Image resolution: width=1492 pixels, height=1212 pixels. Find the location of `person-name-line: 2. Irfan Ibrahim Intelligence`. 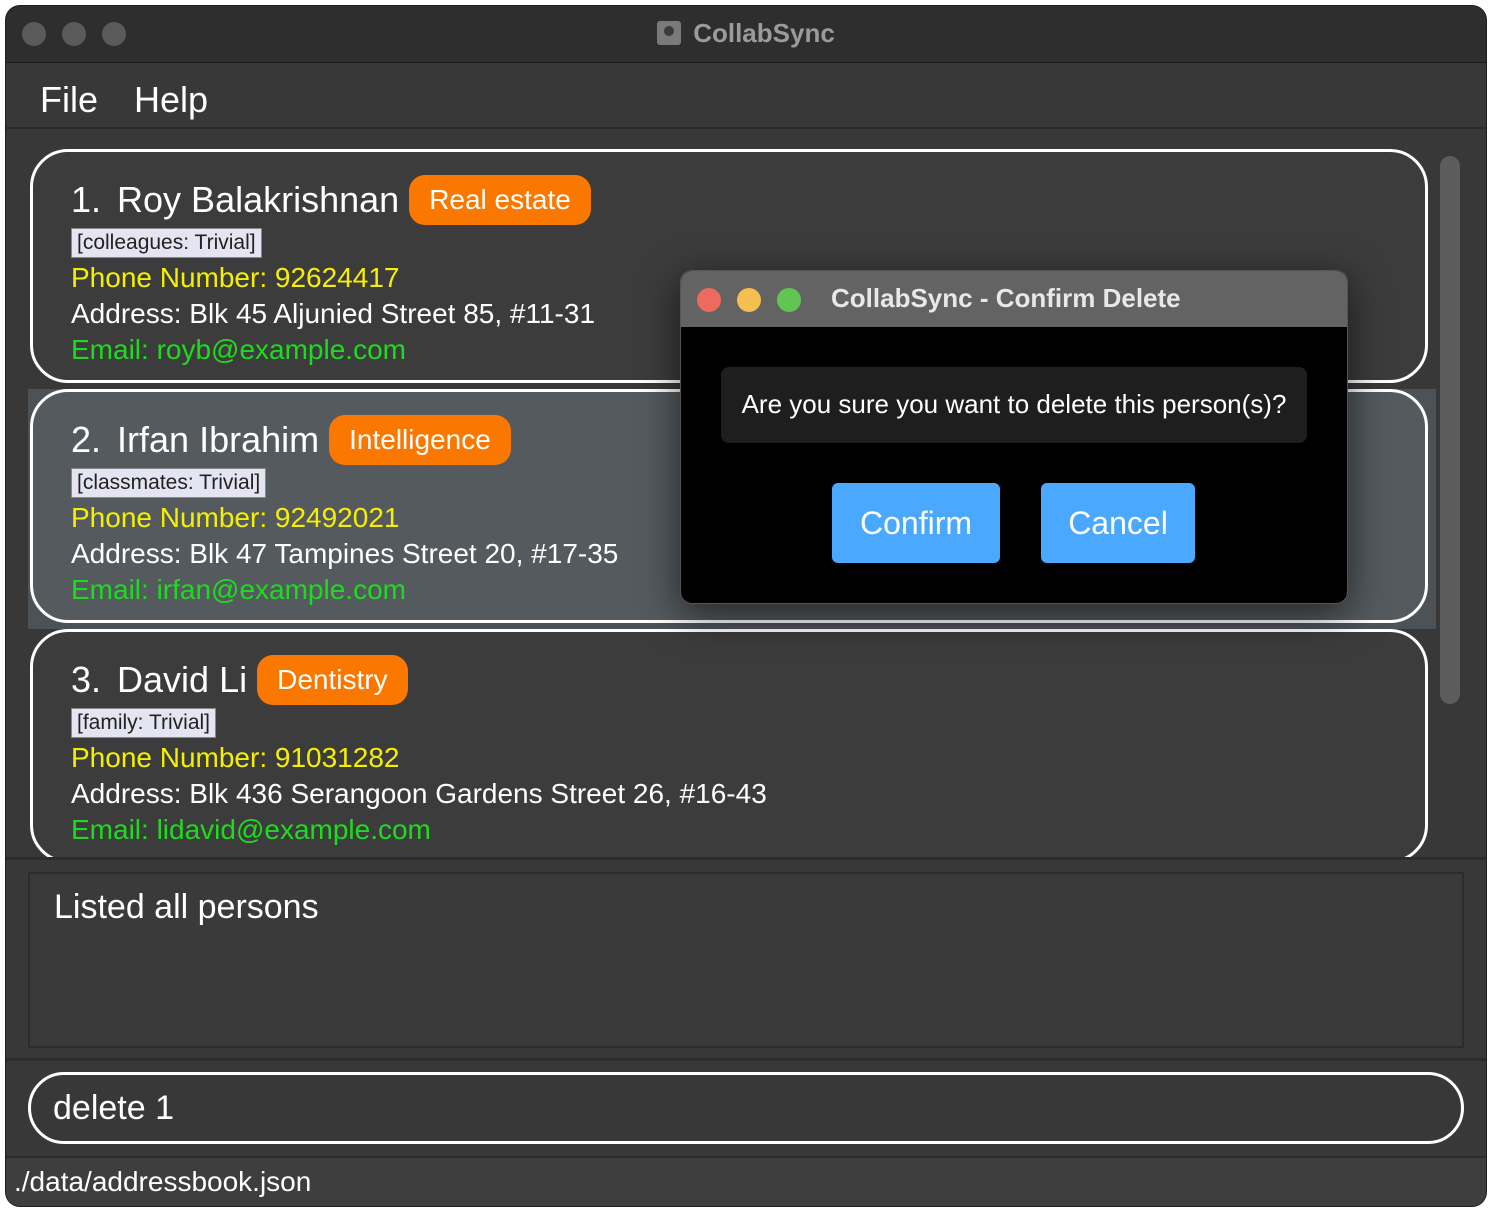

person-name-line: 2. Irfan Ibrahim Intelligence is located at coordinates (291, 440).